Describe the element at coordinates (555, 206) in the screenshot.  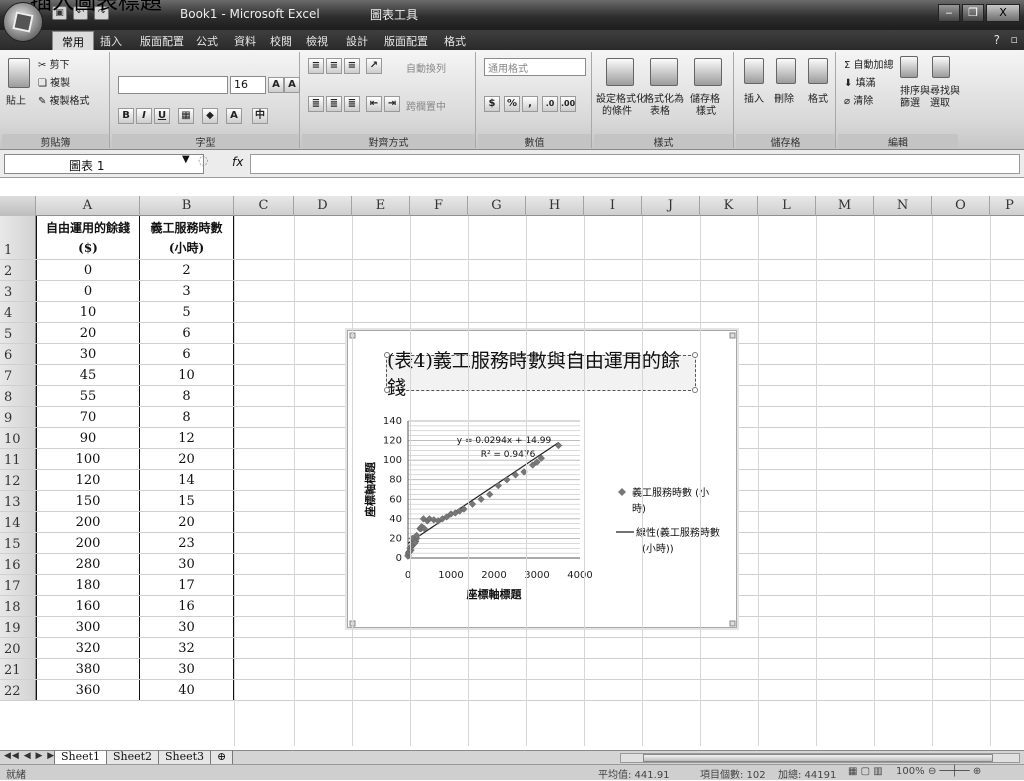
I see `column-header: H` at that location.